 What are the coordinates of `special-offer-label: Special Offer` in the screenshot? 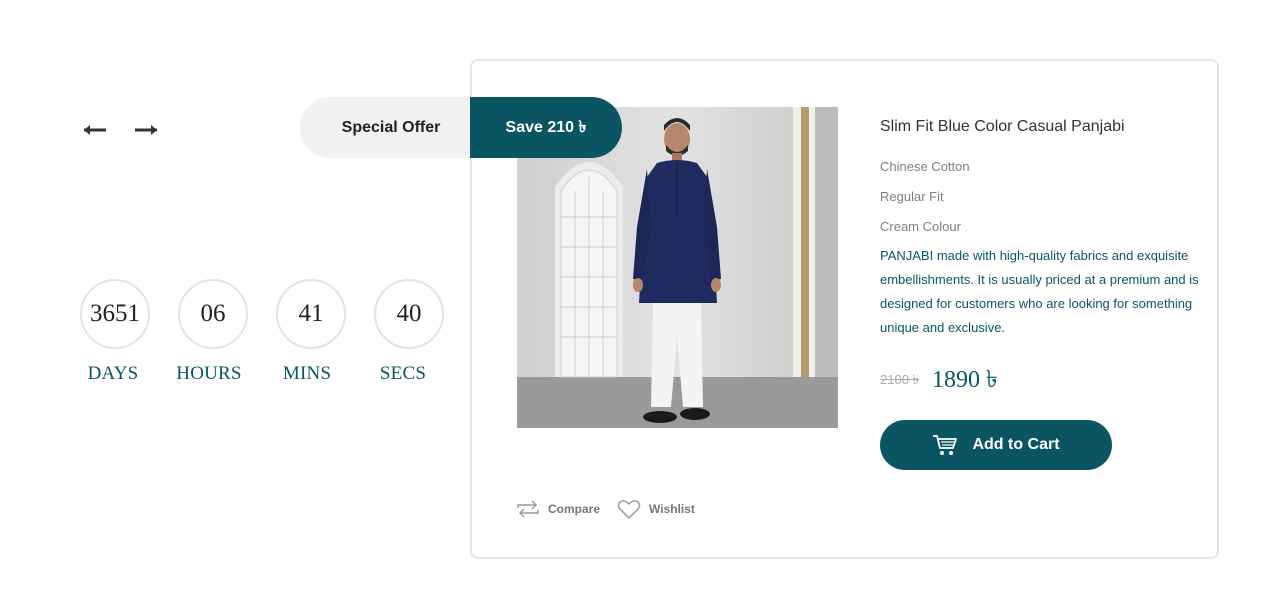 It's located at (391, 127).